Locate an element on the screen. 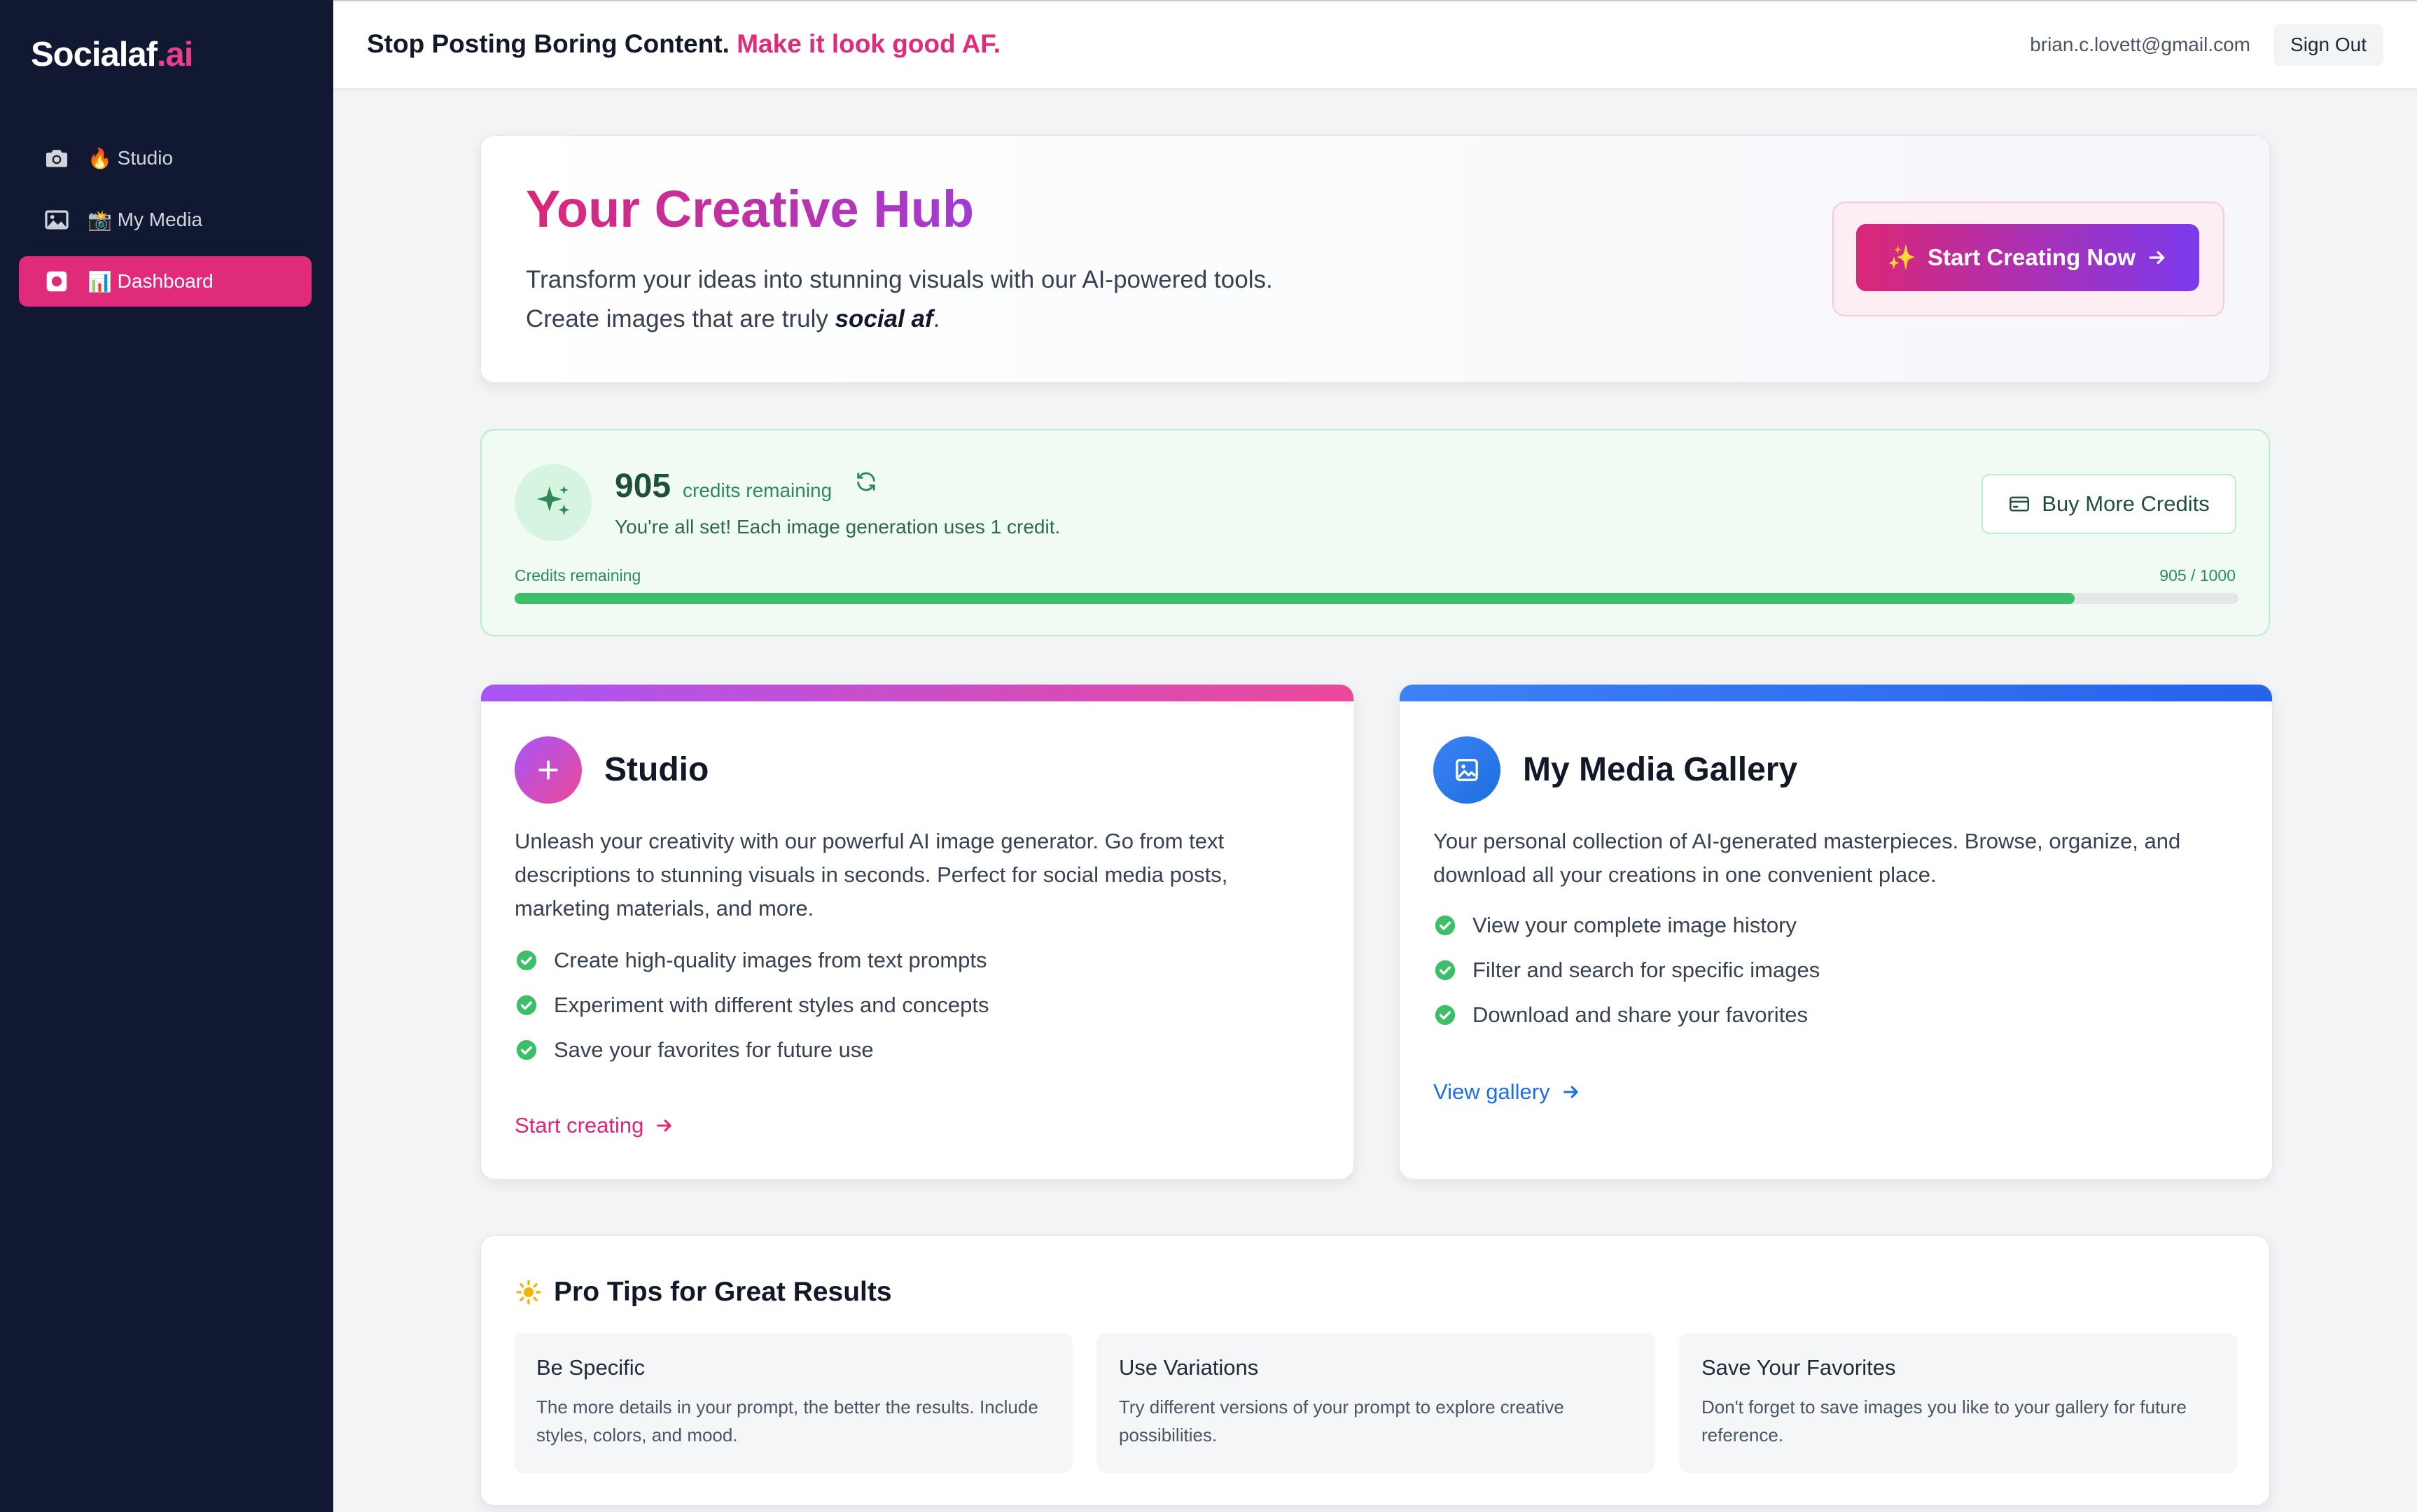 This screenshot has height=1512, width=2417. credit-card-icon is located at coordinates (2020, 504).